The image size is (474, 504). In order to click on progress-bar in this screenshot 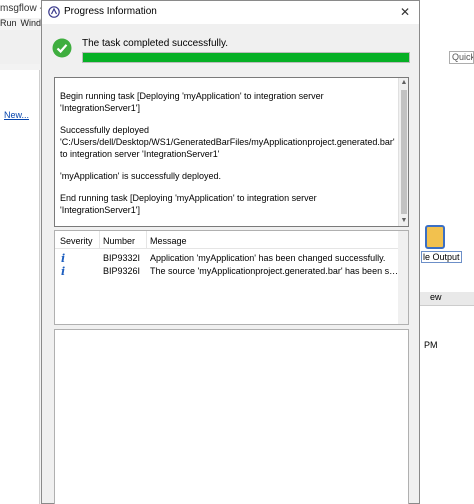, I will do `click(246, 57)`.